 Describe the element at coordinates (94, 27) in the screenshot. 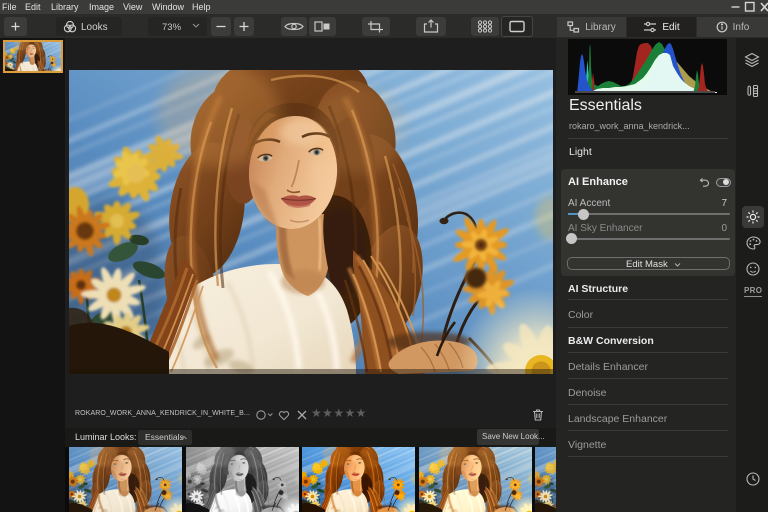

I see `svg-text: Looks` at that location.